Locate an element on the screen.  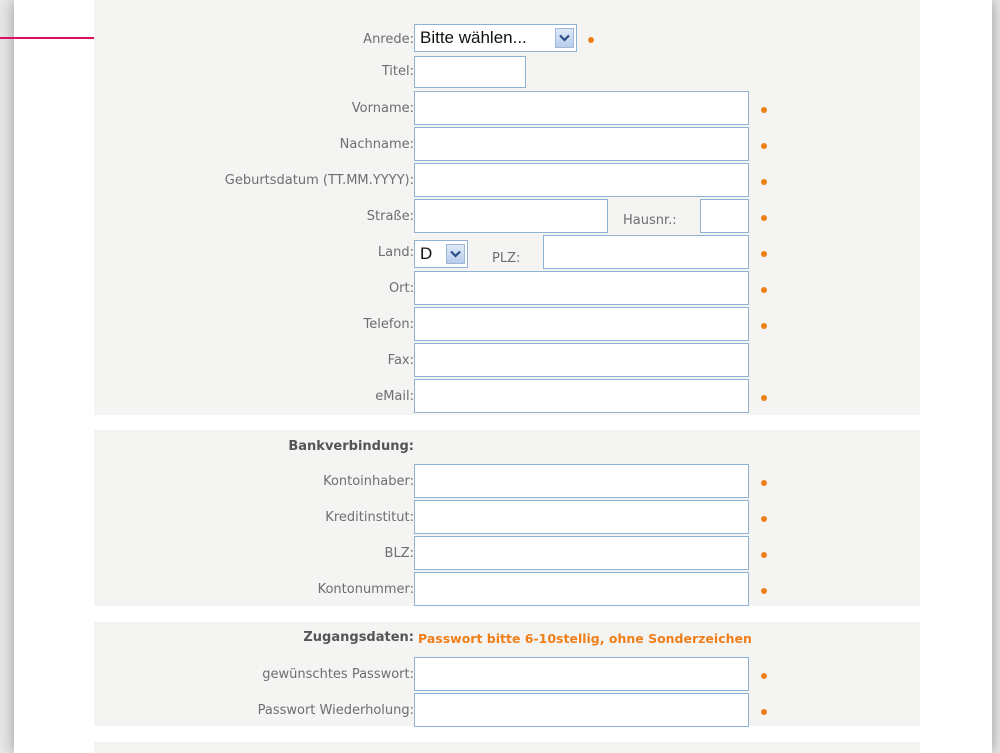
geburtsdatum-label: Geburtsdatum (TT.MM.YYYY): is located at coordinates (319, 180).